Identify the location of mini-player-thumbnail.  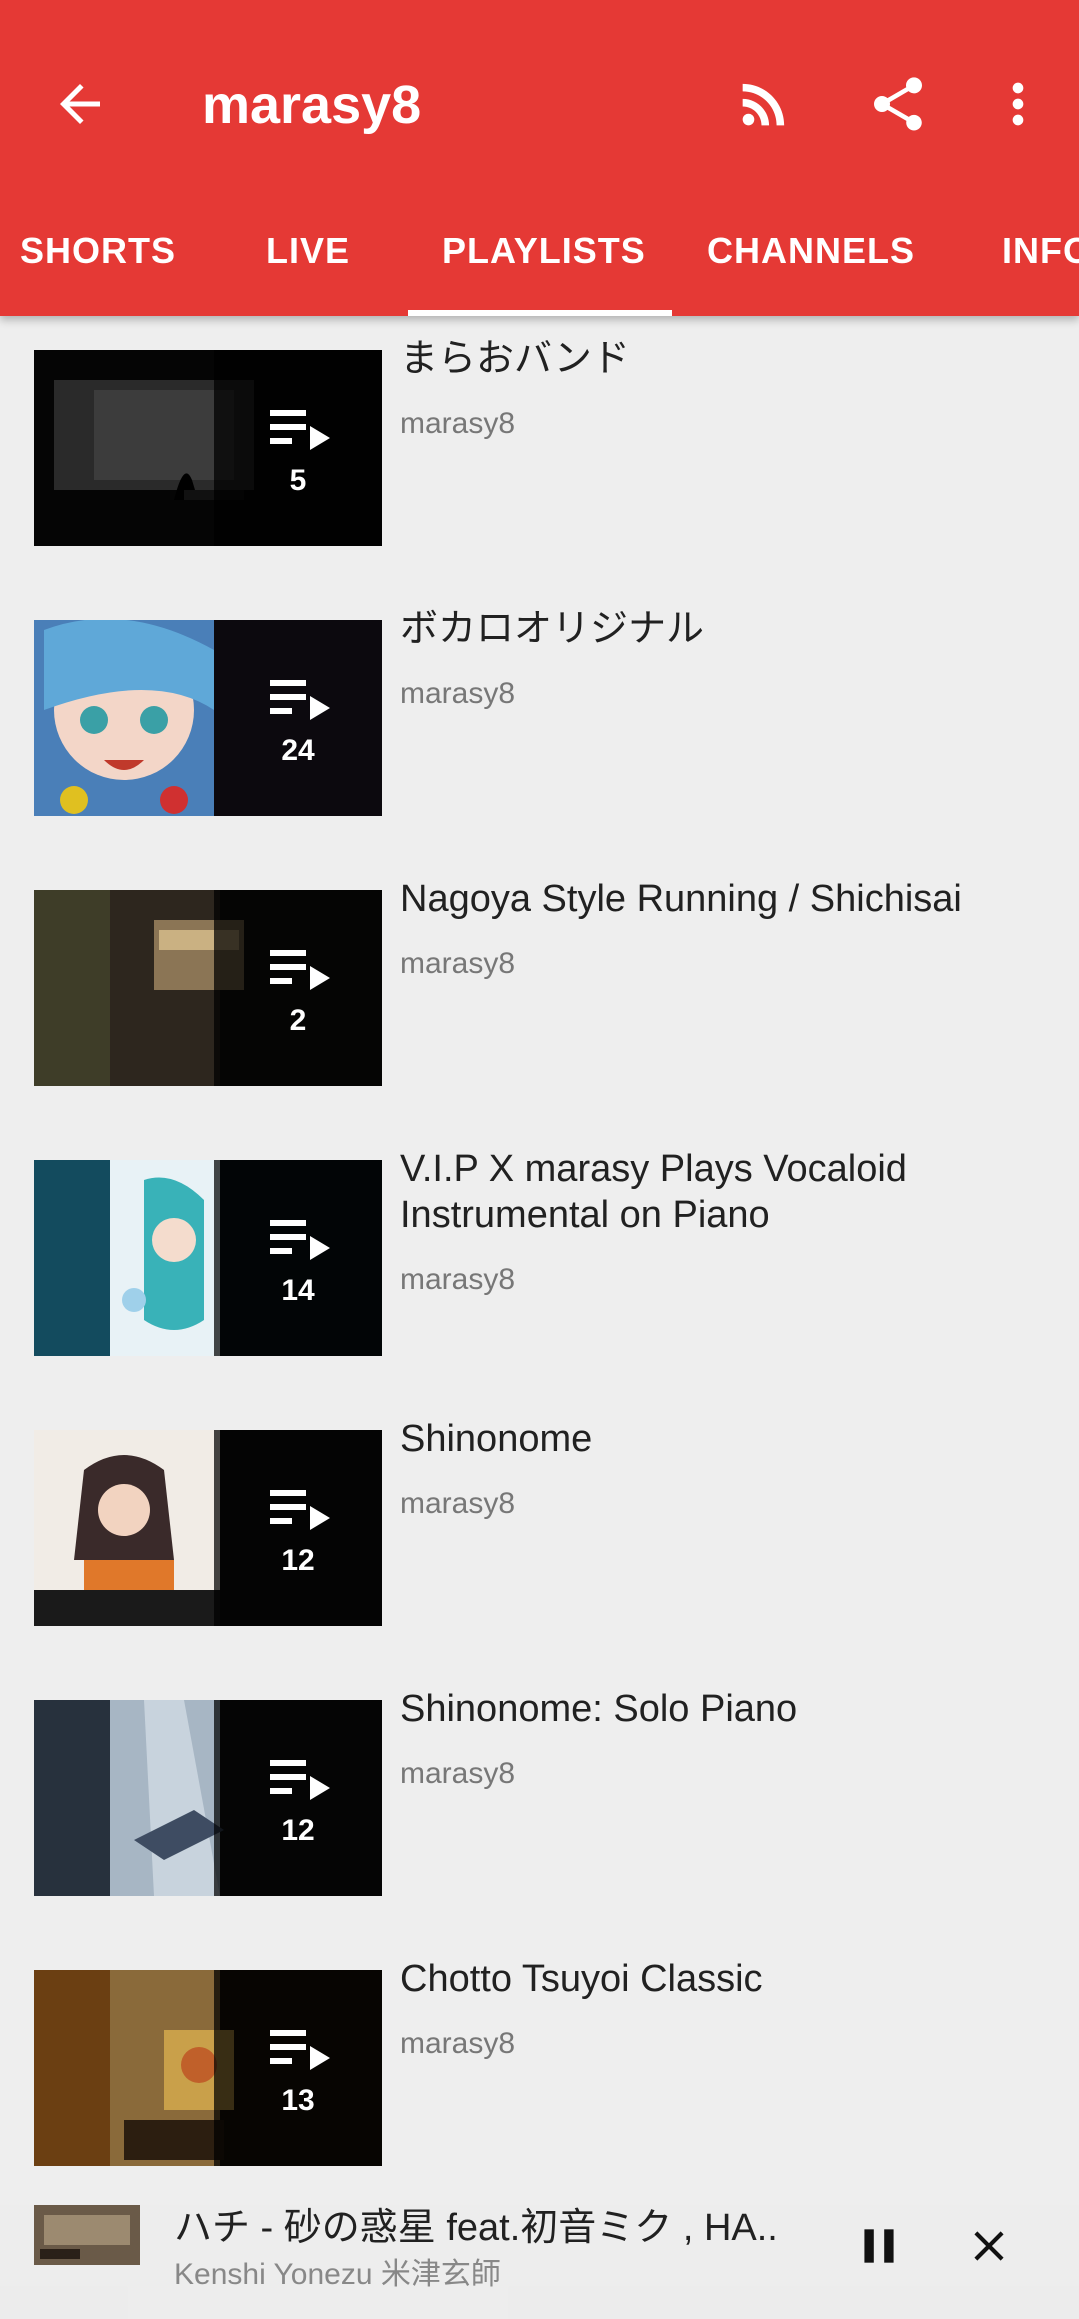
(87, 2235).